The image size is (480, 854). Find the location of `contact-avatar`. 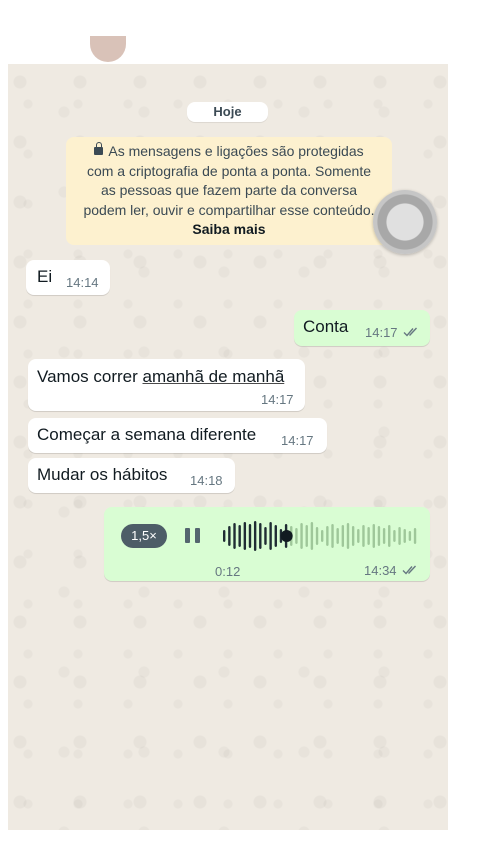

contact-avatar is located at coordinates (108, 49).